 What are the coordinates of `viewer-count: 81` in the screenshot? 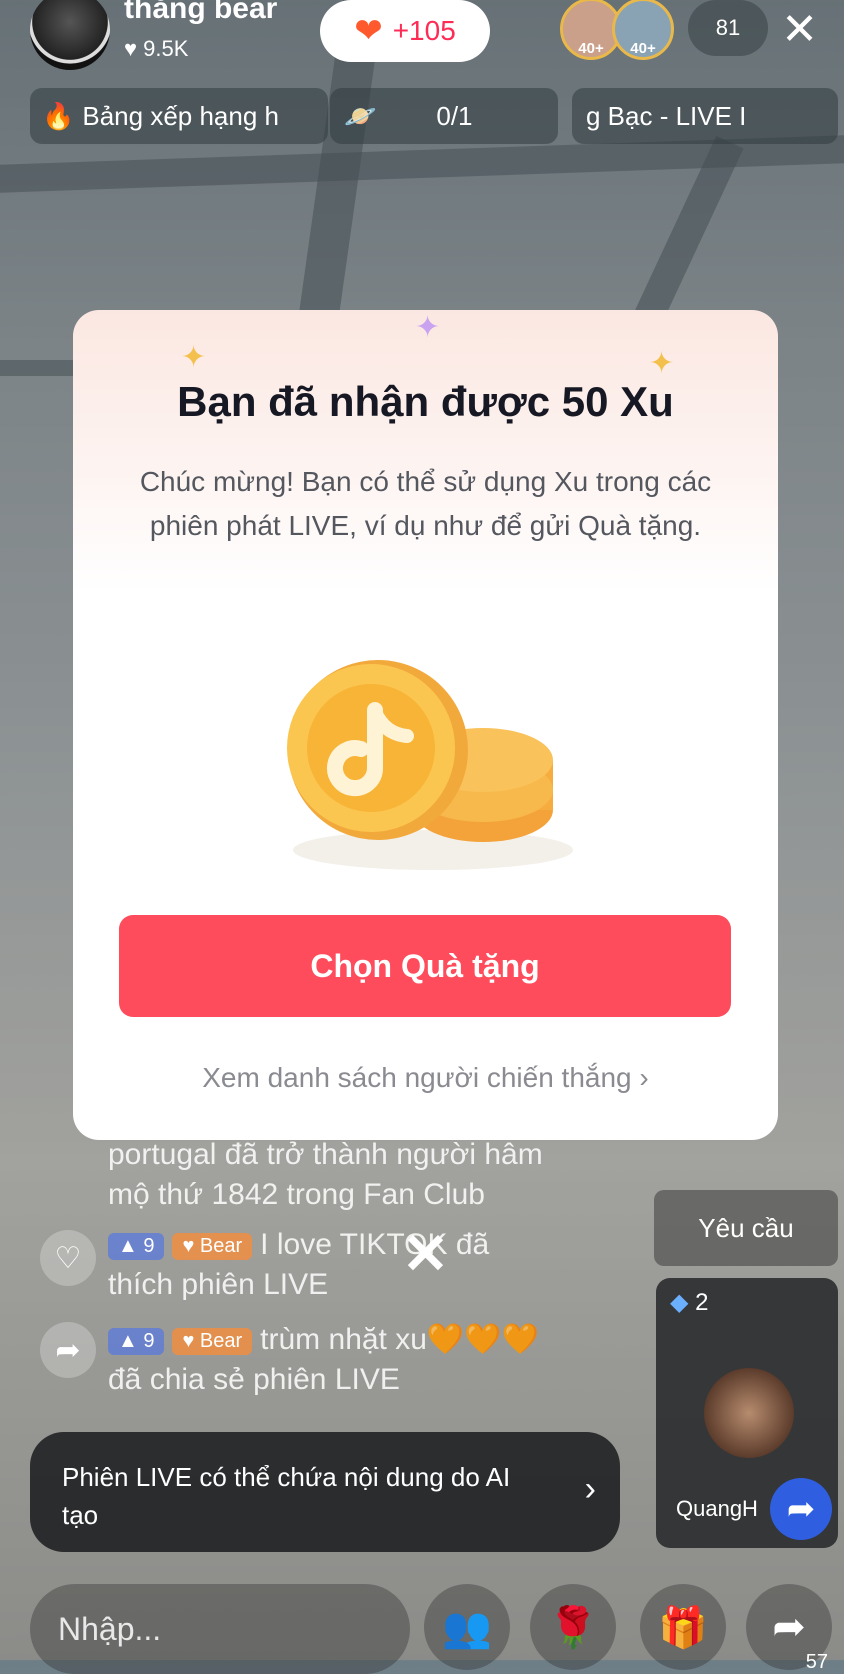 It's located at (728, 28).